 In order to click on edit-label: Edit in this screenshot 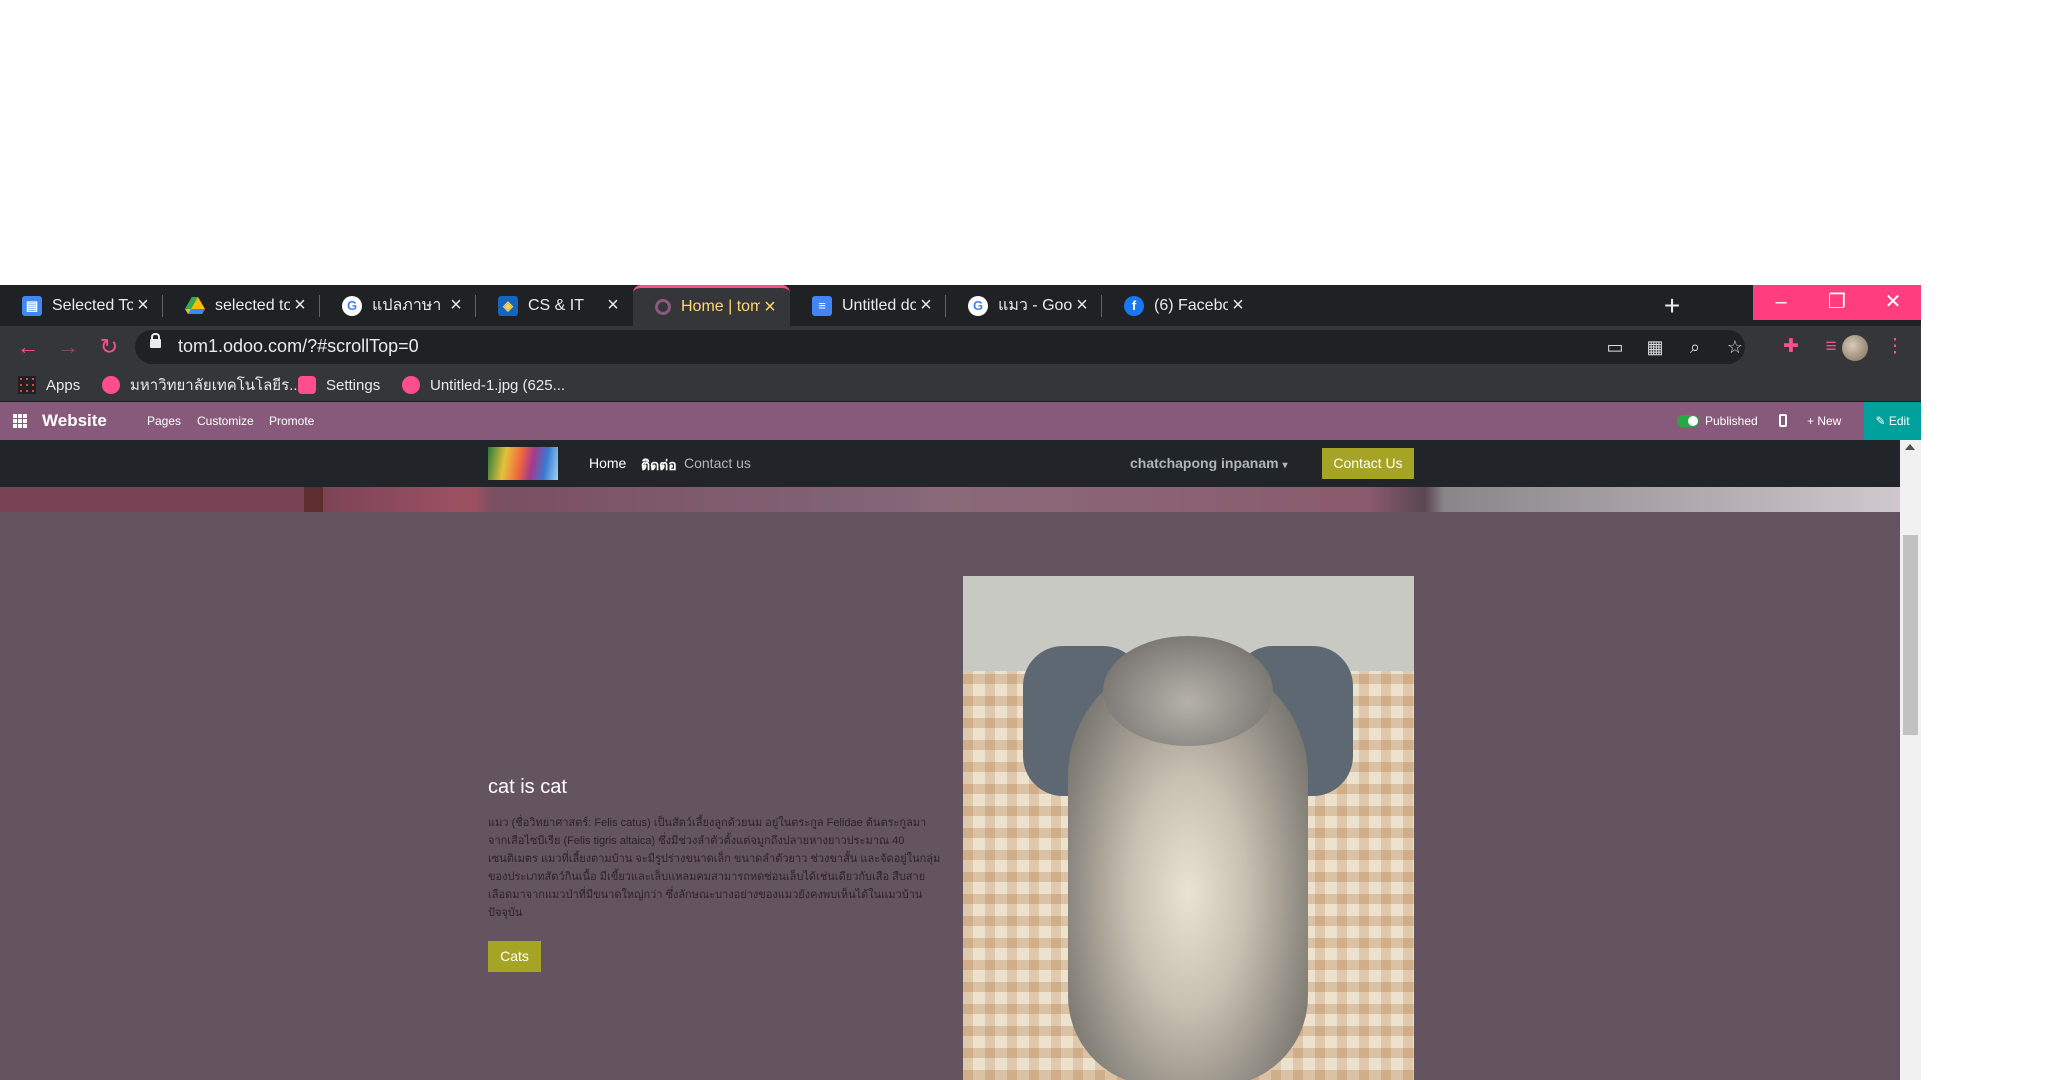, I will do `click(1899, 421)`.